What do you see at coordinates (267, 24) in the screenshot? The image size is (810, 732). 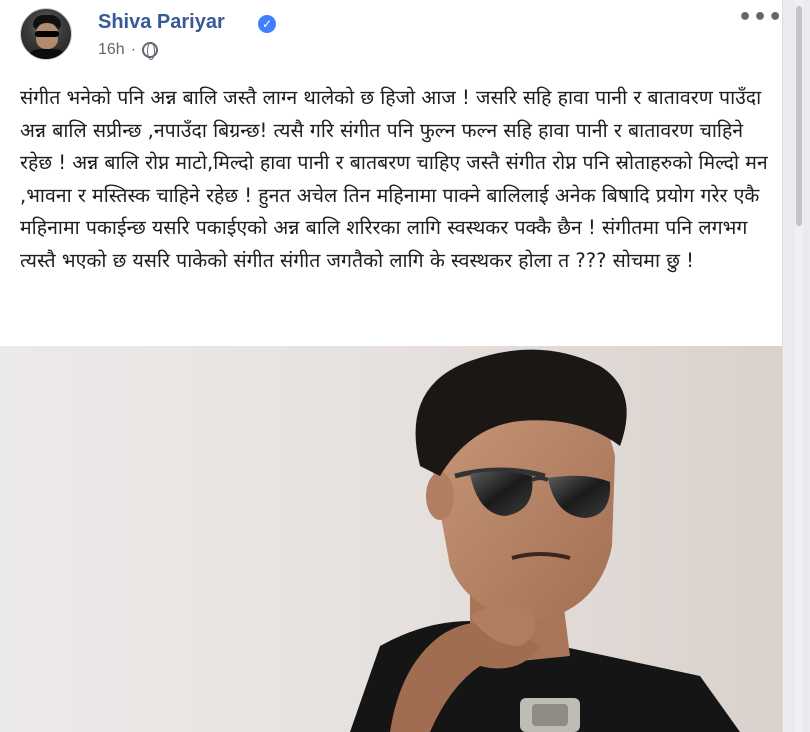 I see `verified-badge-icon: ✓` at bounding box center [267, 24].